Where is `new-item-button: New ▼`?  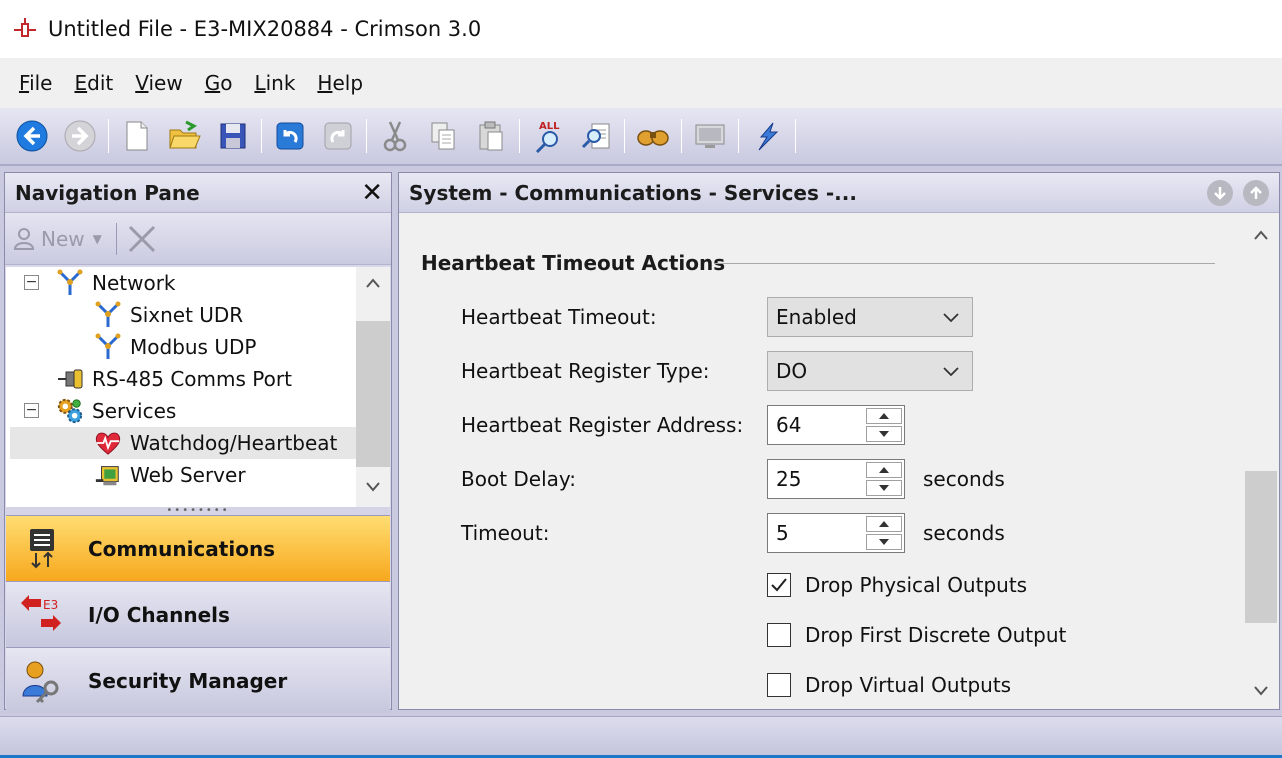 new-item-button: New ▼ is located at coordinates (57, 239).